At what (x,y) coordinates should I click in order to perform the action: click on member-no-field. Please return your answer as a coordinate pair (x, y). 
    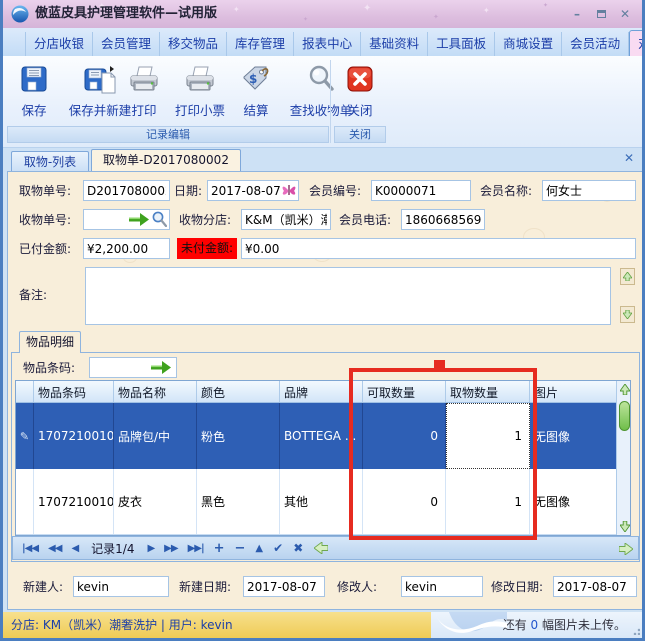
    Looking at the image, I should click on (421, 190).